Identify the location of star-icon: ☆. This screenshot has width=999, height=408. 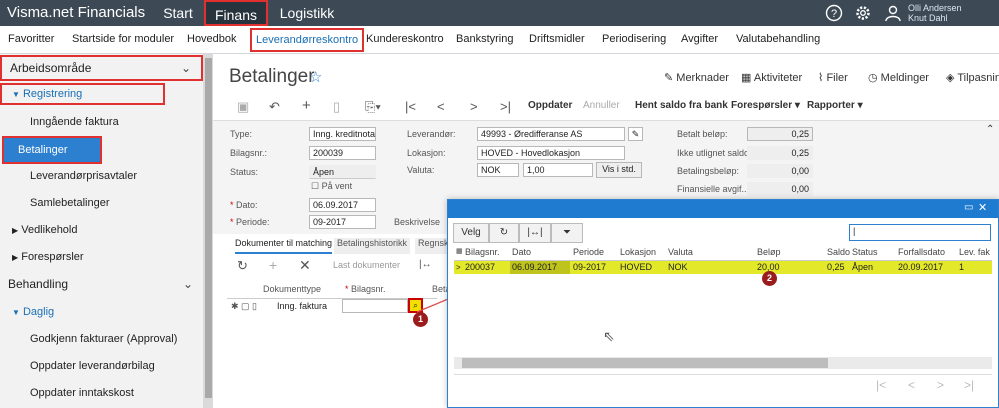
(315, 77).